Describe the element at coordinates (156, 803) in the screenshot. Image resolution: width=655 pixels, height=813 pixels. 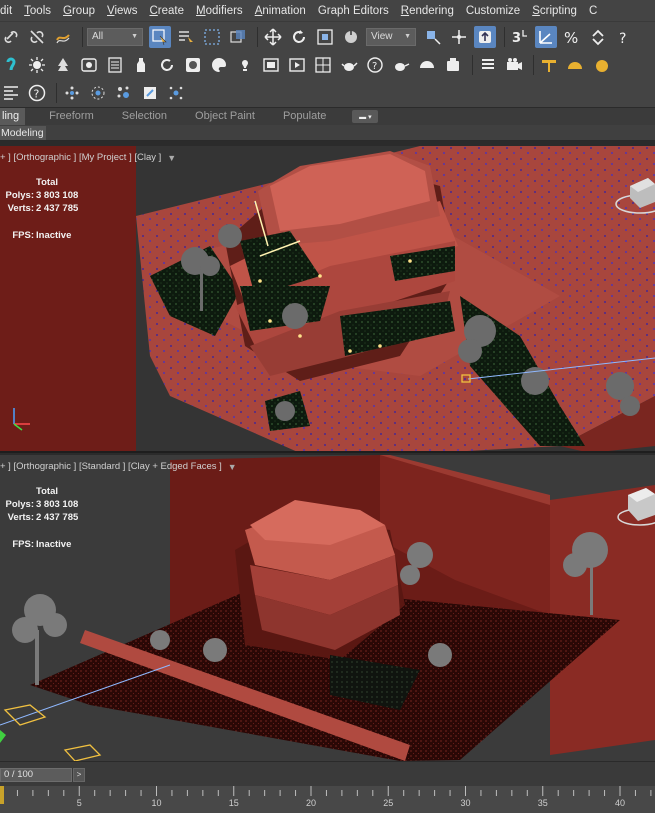
I see `tick-label: 10` at that location.